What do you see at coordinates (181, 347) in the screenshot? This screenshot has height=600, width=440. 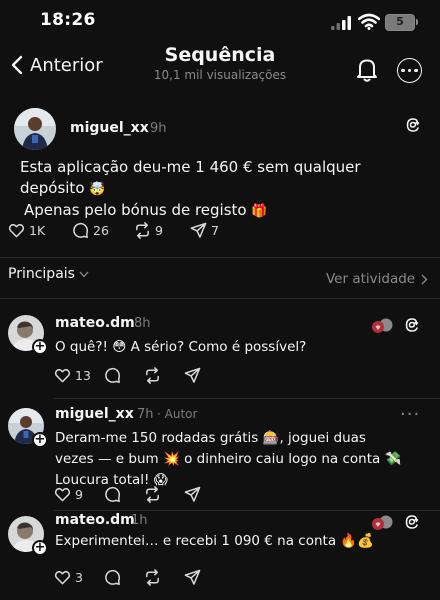 I see `reply-text: O quê?! 😳 A sério? Como é possível?` at bounding box center [181, 347].